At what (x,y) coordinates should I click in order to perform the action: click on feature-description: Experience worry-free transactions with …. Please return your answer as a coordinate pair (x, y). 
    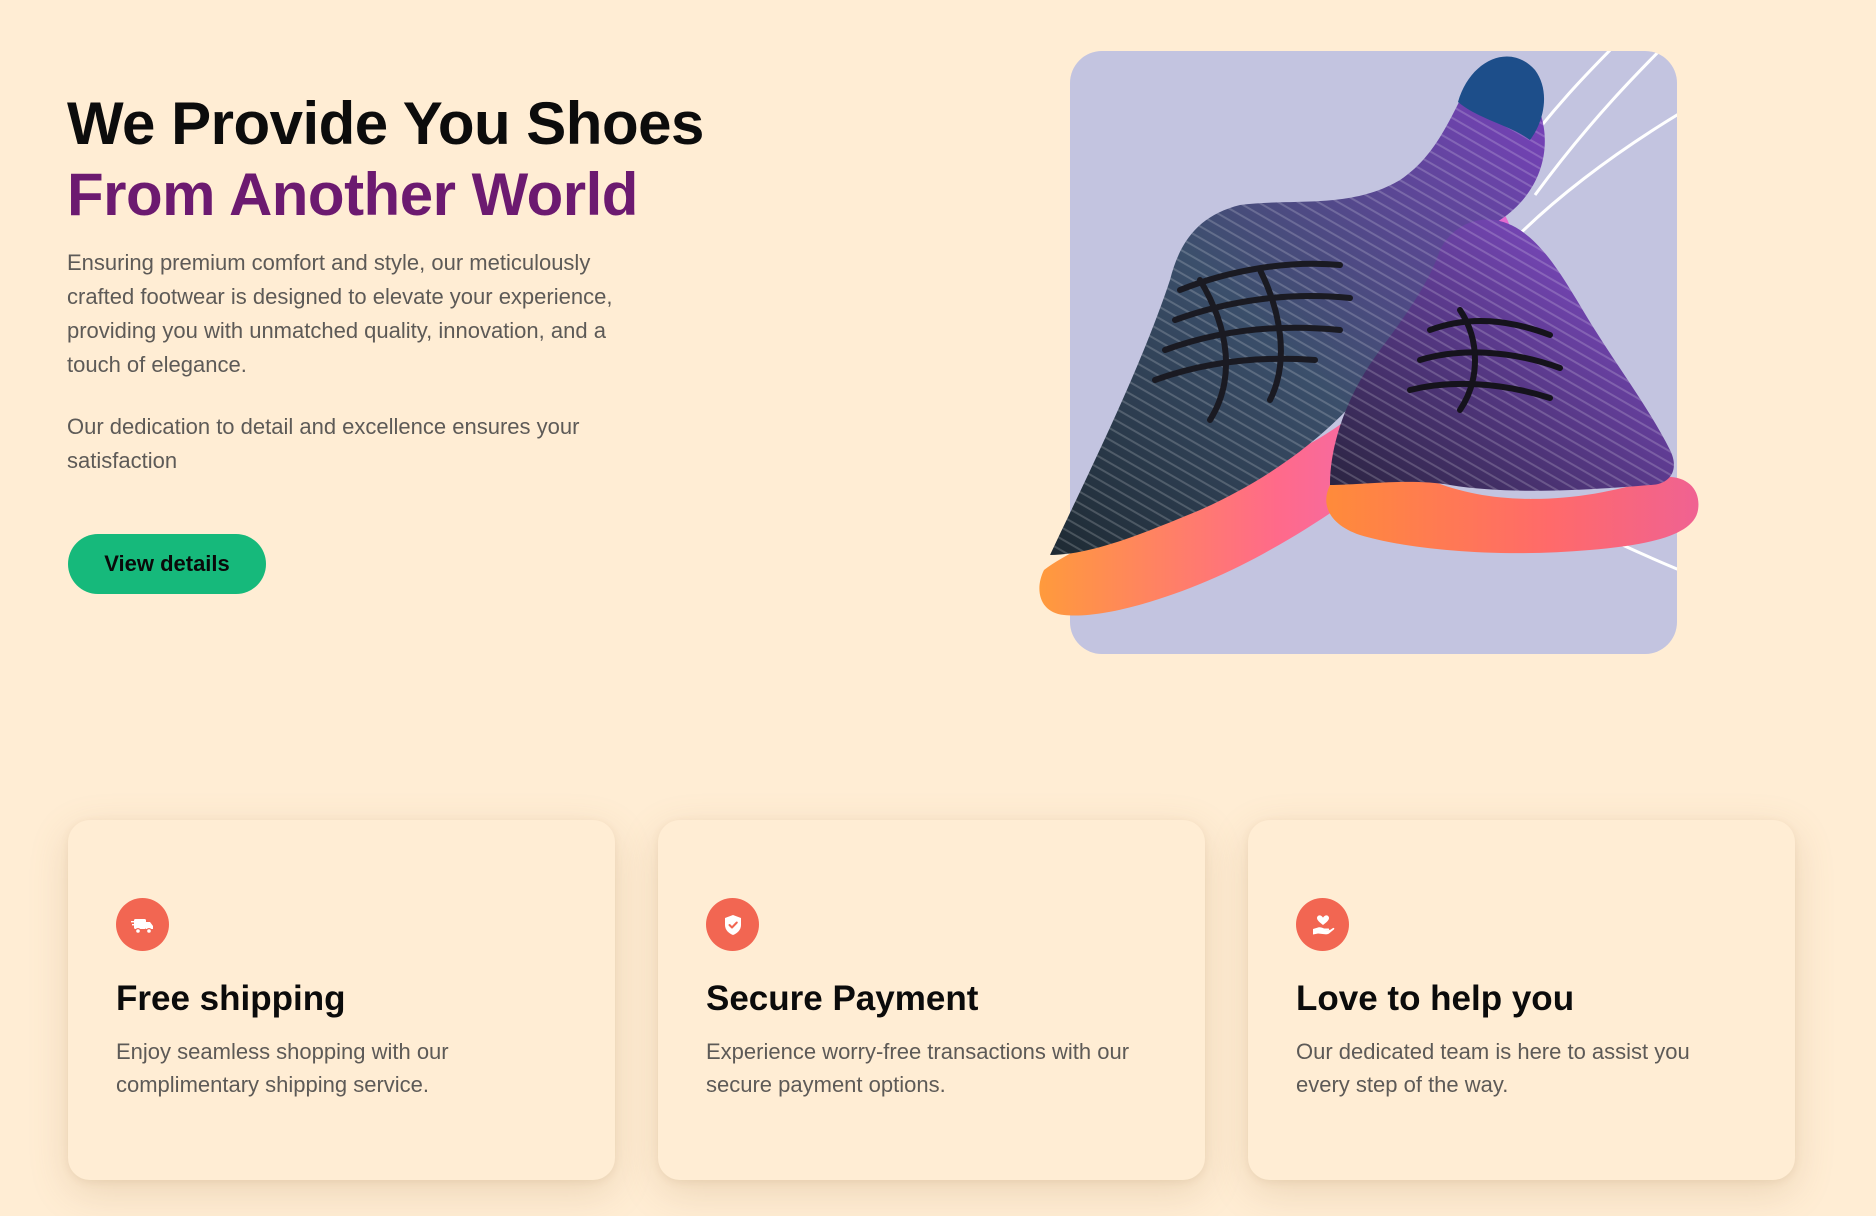
    Looking at the image, I should click on (918, 1068).